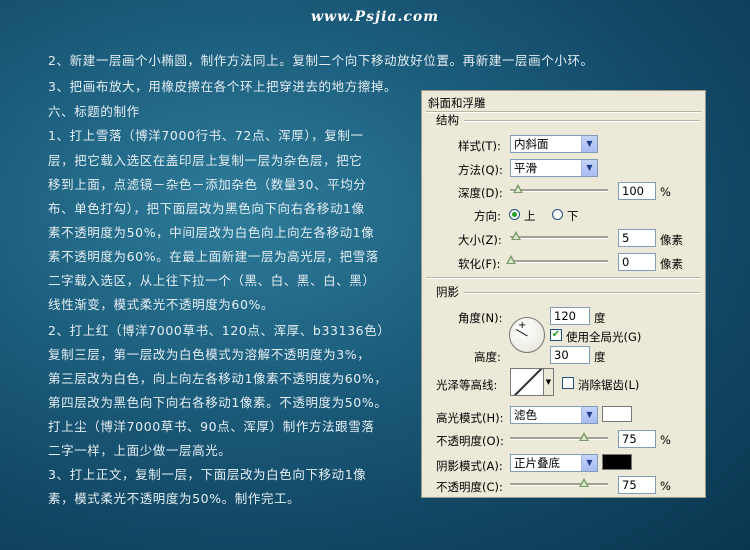 The image size is (750, 550). What do you see at coordinates (480, 170) in the screenshot?
I see `technique-label: 方法(Q):` at bounding box center [480, 170].